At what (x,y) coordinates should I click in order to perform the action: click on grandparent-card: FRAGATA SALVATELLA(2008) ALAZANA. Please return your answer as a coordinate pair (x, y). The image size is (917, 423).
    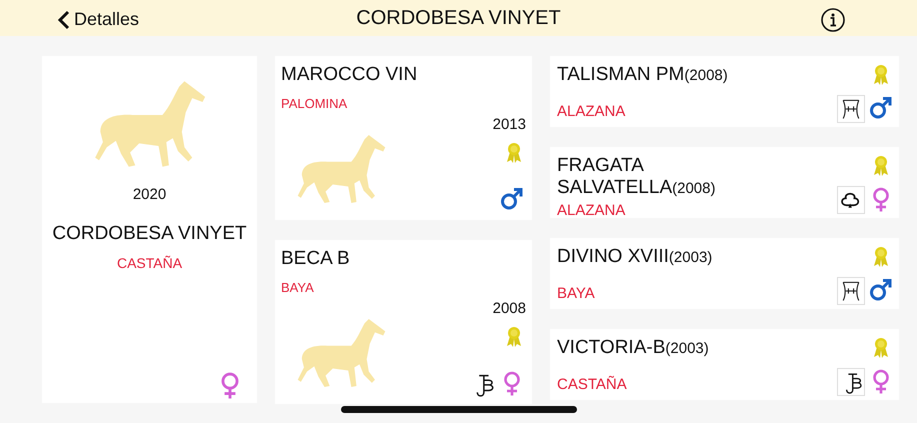
    Looking at the image, I should click on (724, 182).